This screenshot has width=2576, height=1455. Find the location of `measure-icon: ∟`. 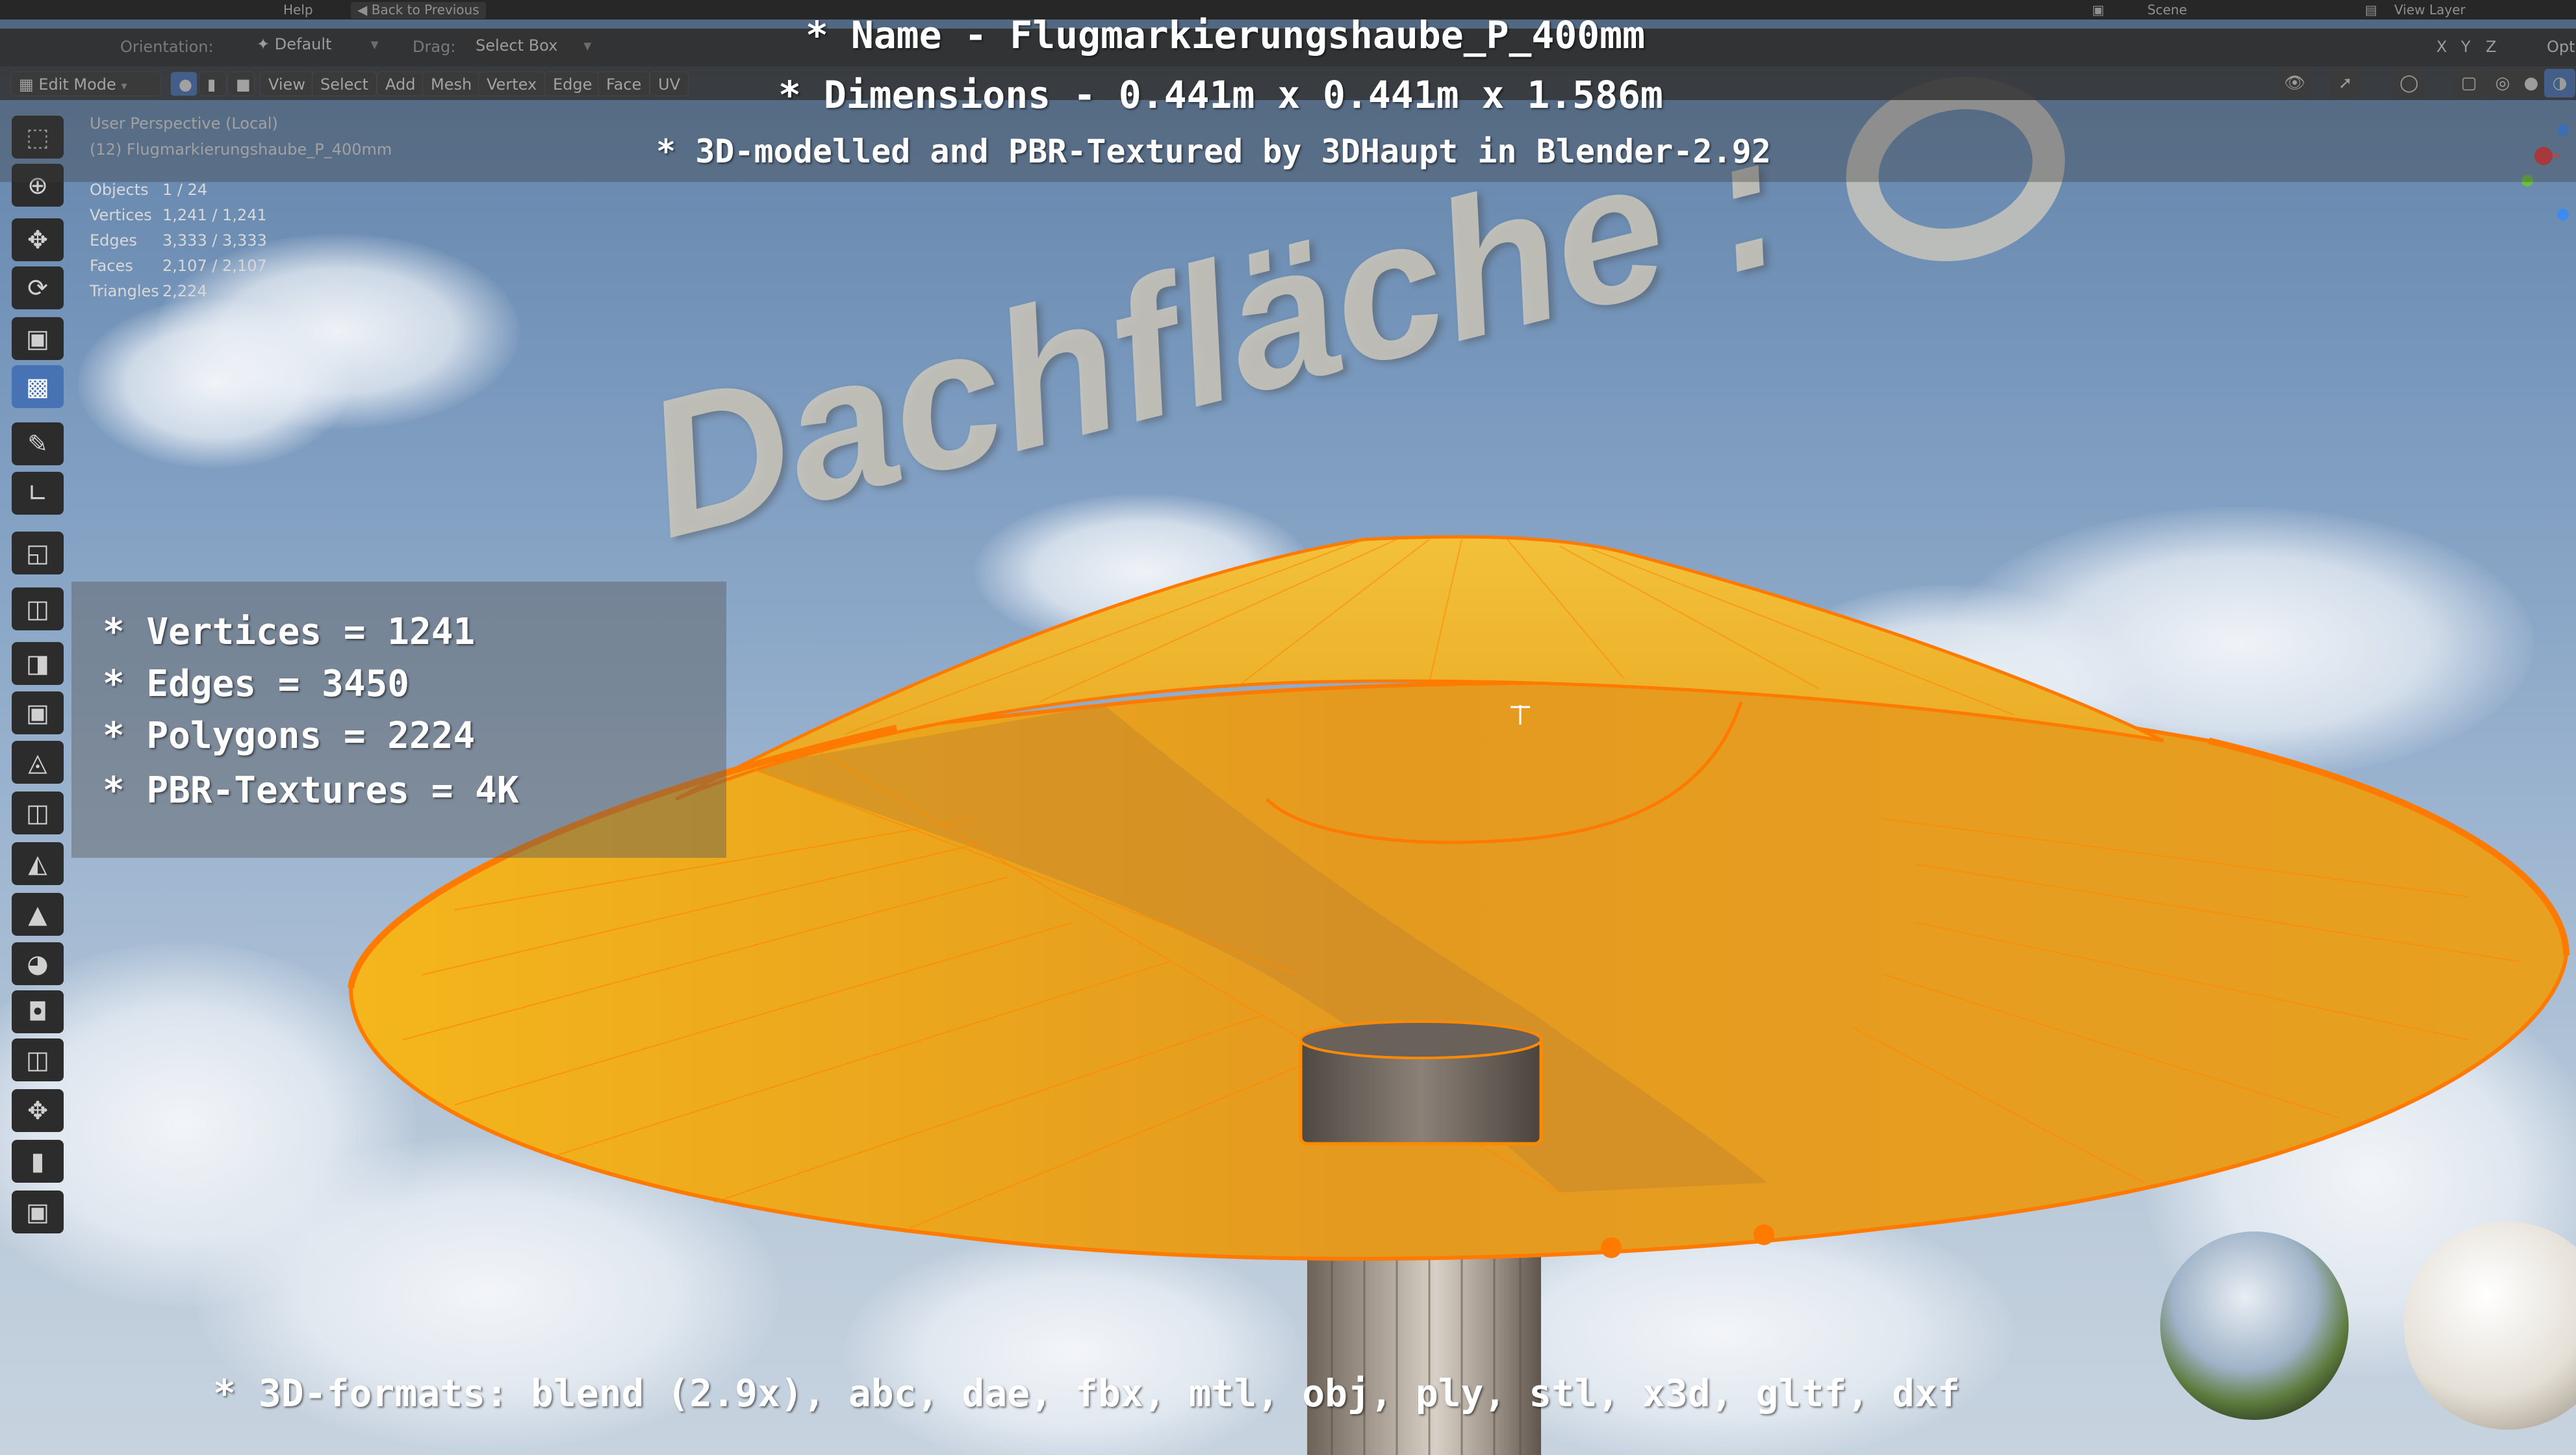

measure-icon: ∟ is located at coordinates (38, 493).